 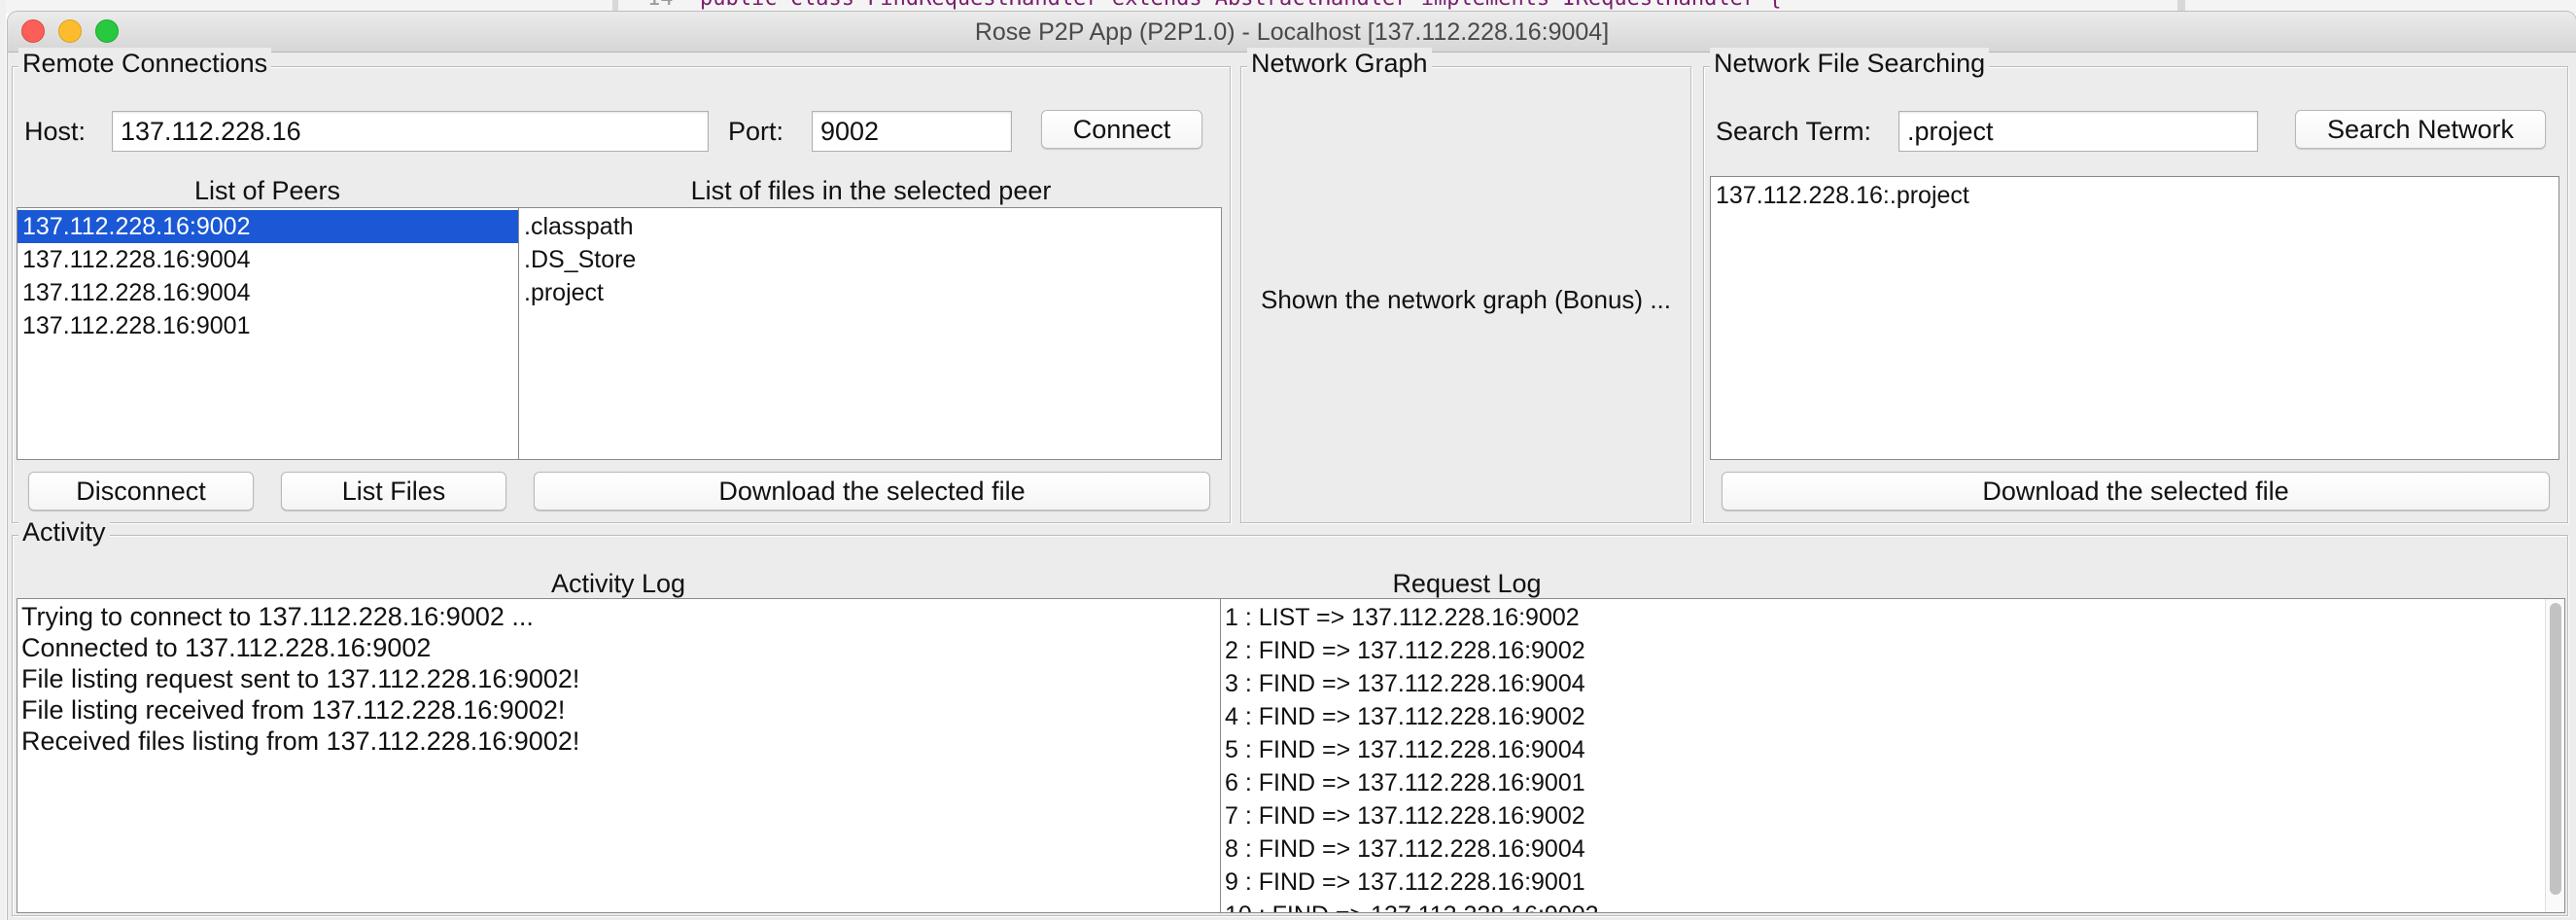 What do you see at coordinates (756, 131) in the screenshot?
I see `port-label: Port:` at bounding box center [756, 131].